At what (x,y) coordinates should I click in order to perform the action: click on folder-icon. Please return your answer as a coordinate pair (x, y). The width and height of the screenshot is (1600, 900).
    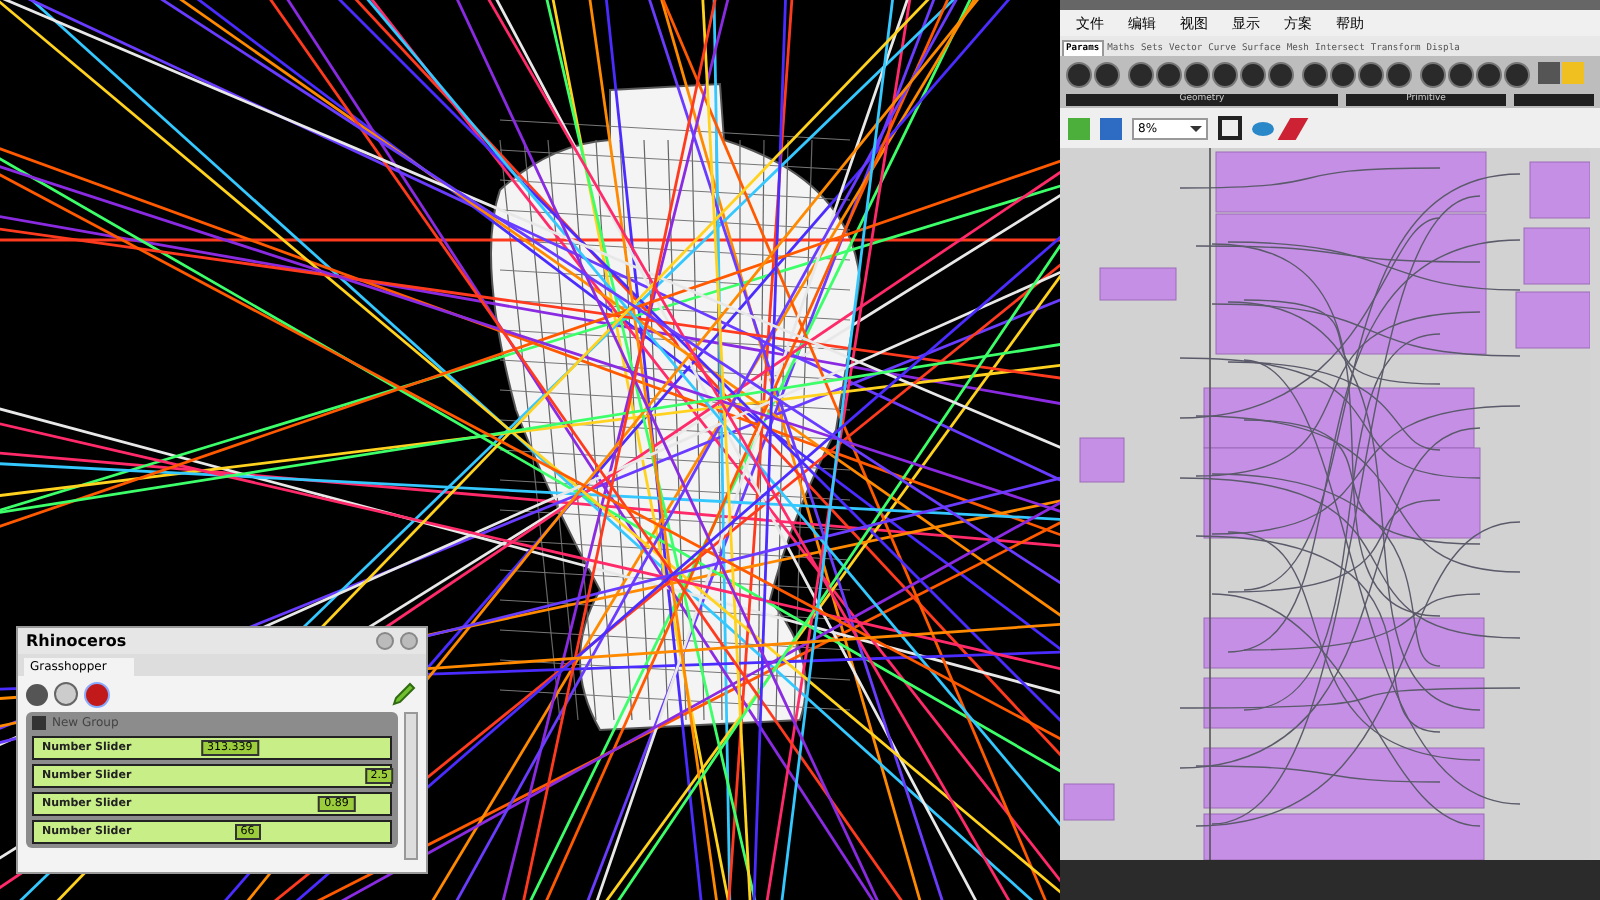
    Looking at the image, I should click on (1079, 128).